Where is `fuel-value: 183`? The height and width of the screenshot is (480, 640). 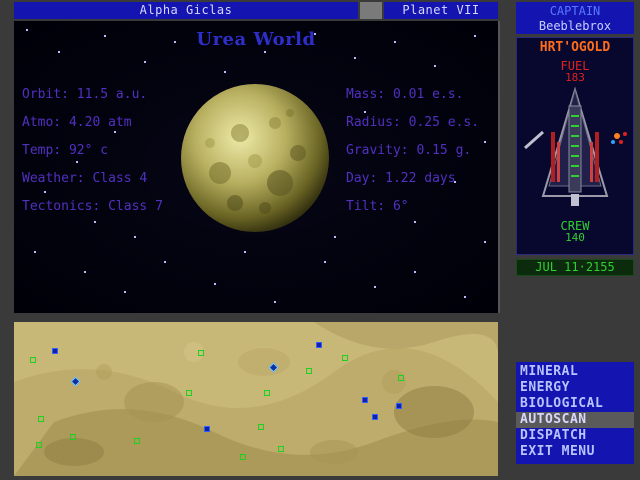
fuel-value: 183 is located at coordinates (575, 77).